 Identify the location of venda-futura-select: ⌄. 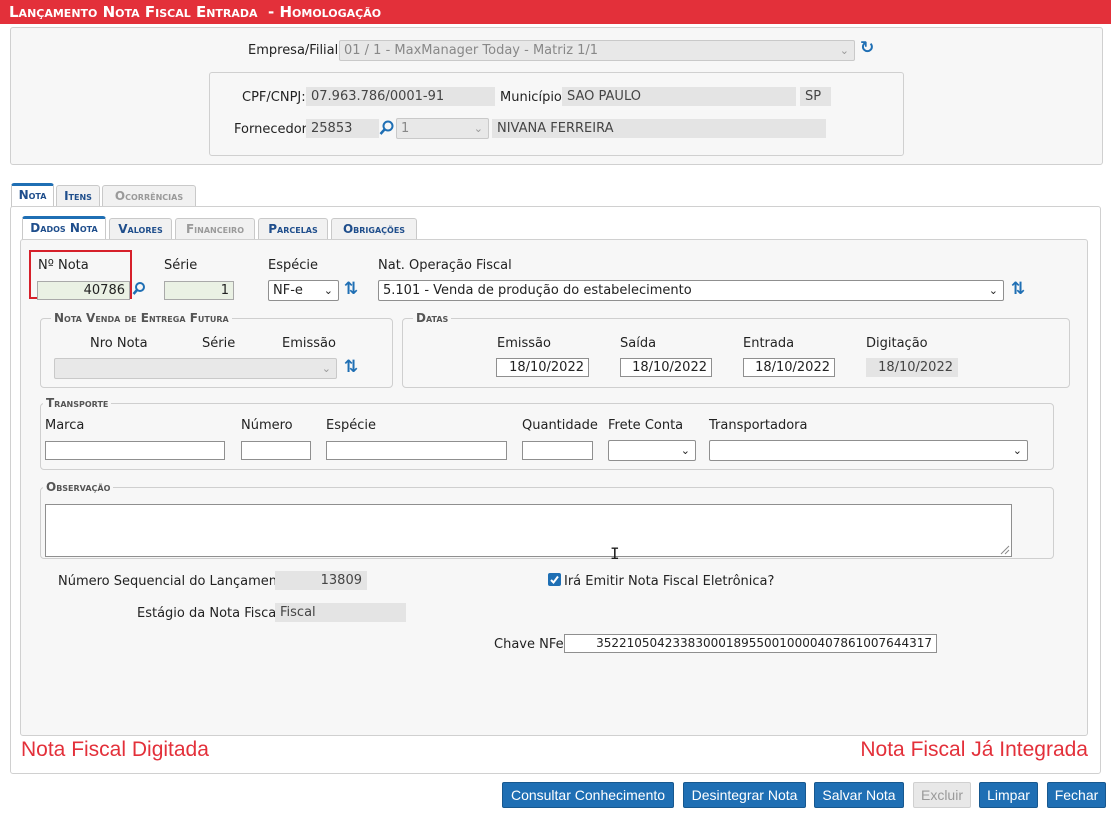
(195, 368).